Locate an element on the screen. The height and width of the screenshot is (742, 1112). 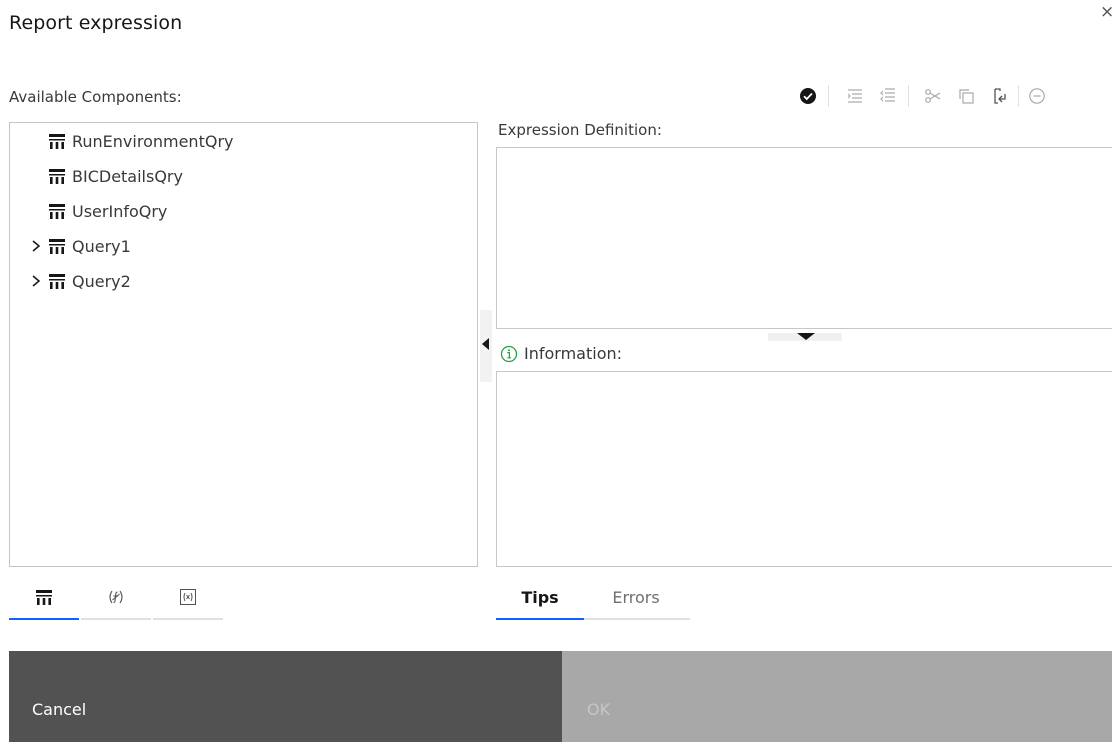
information-tabs: Tips Errors is located at coordinates (593, 597).